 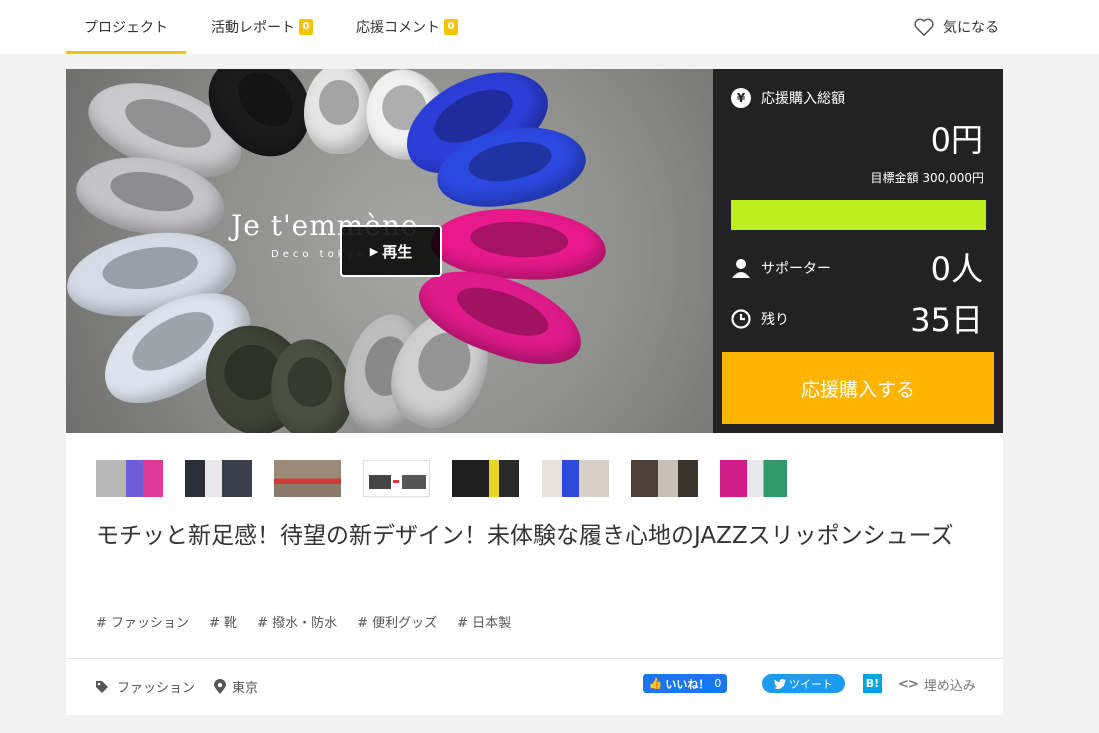 I want to click on remaining-label: 残り, so click(x=760, y=319).